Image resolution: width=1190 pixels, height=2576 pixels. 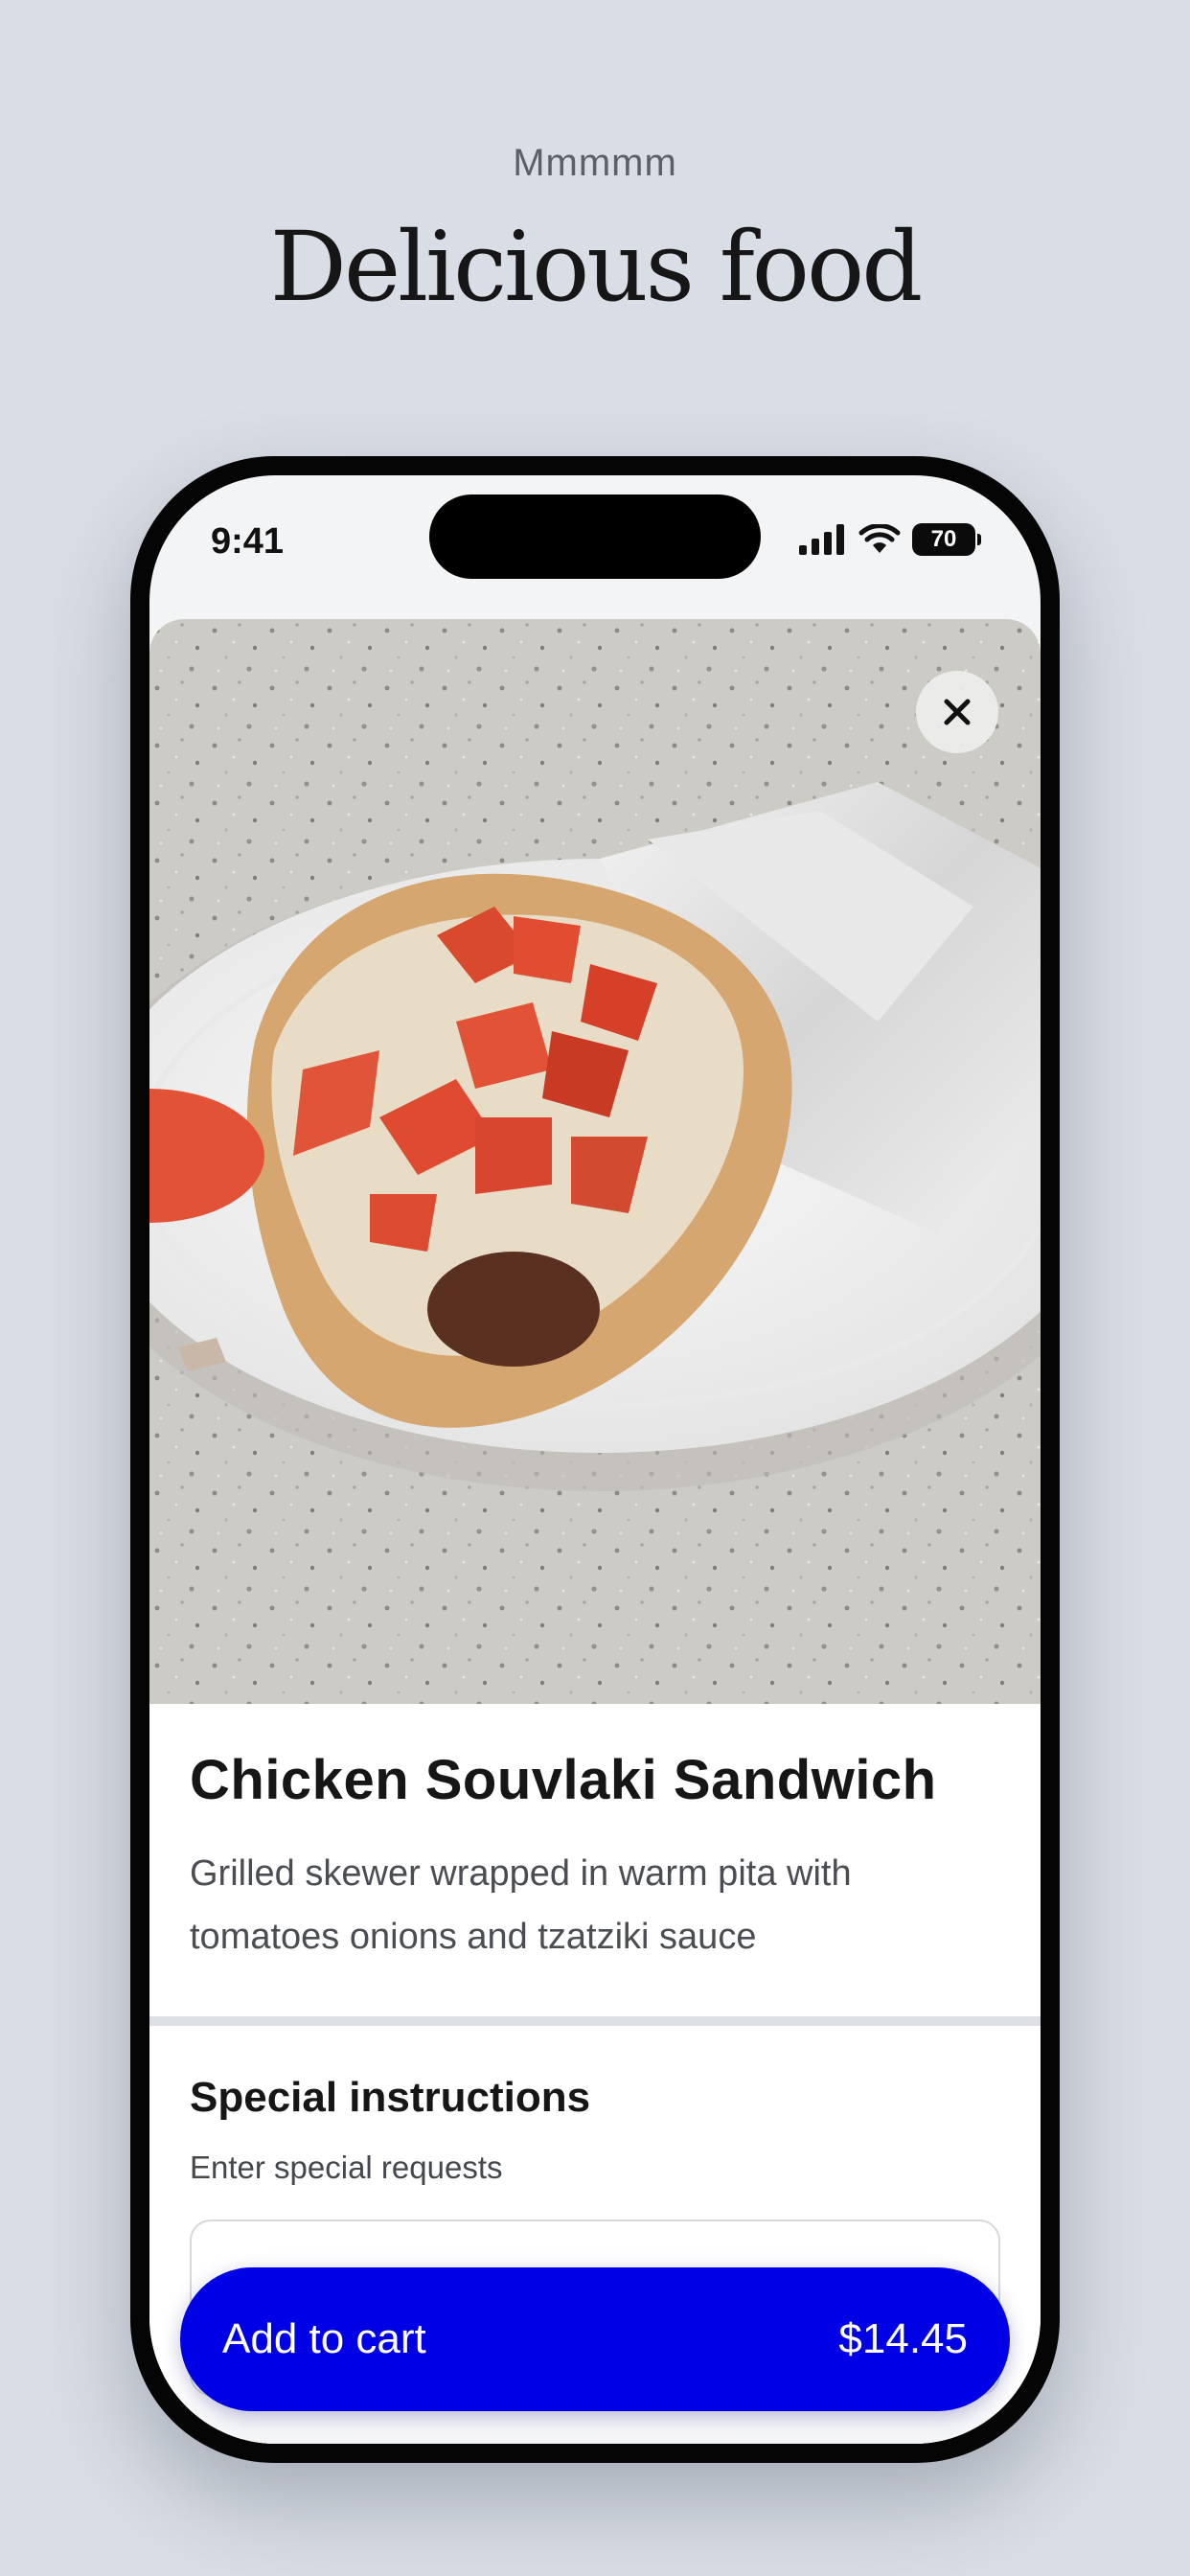 I want to click on special-instructions-subtitle: Enter special requests, so click(x=347, y=2167).